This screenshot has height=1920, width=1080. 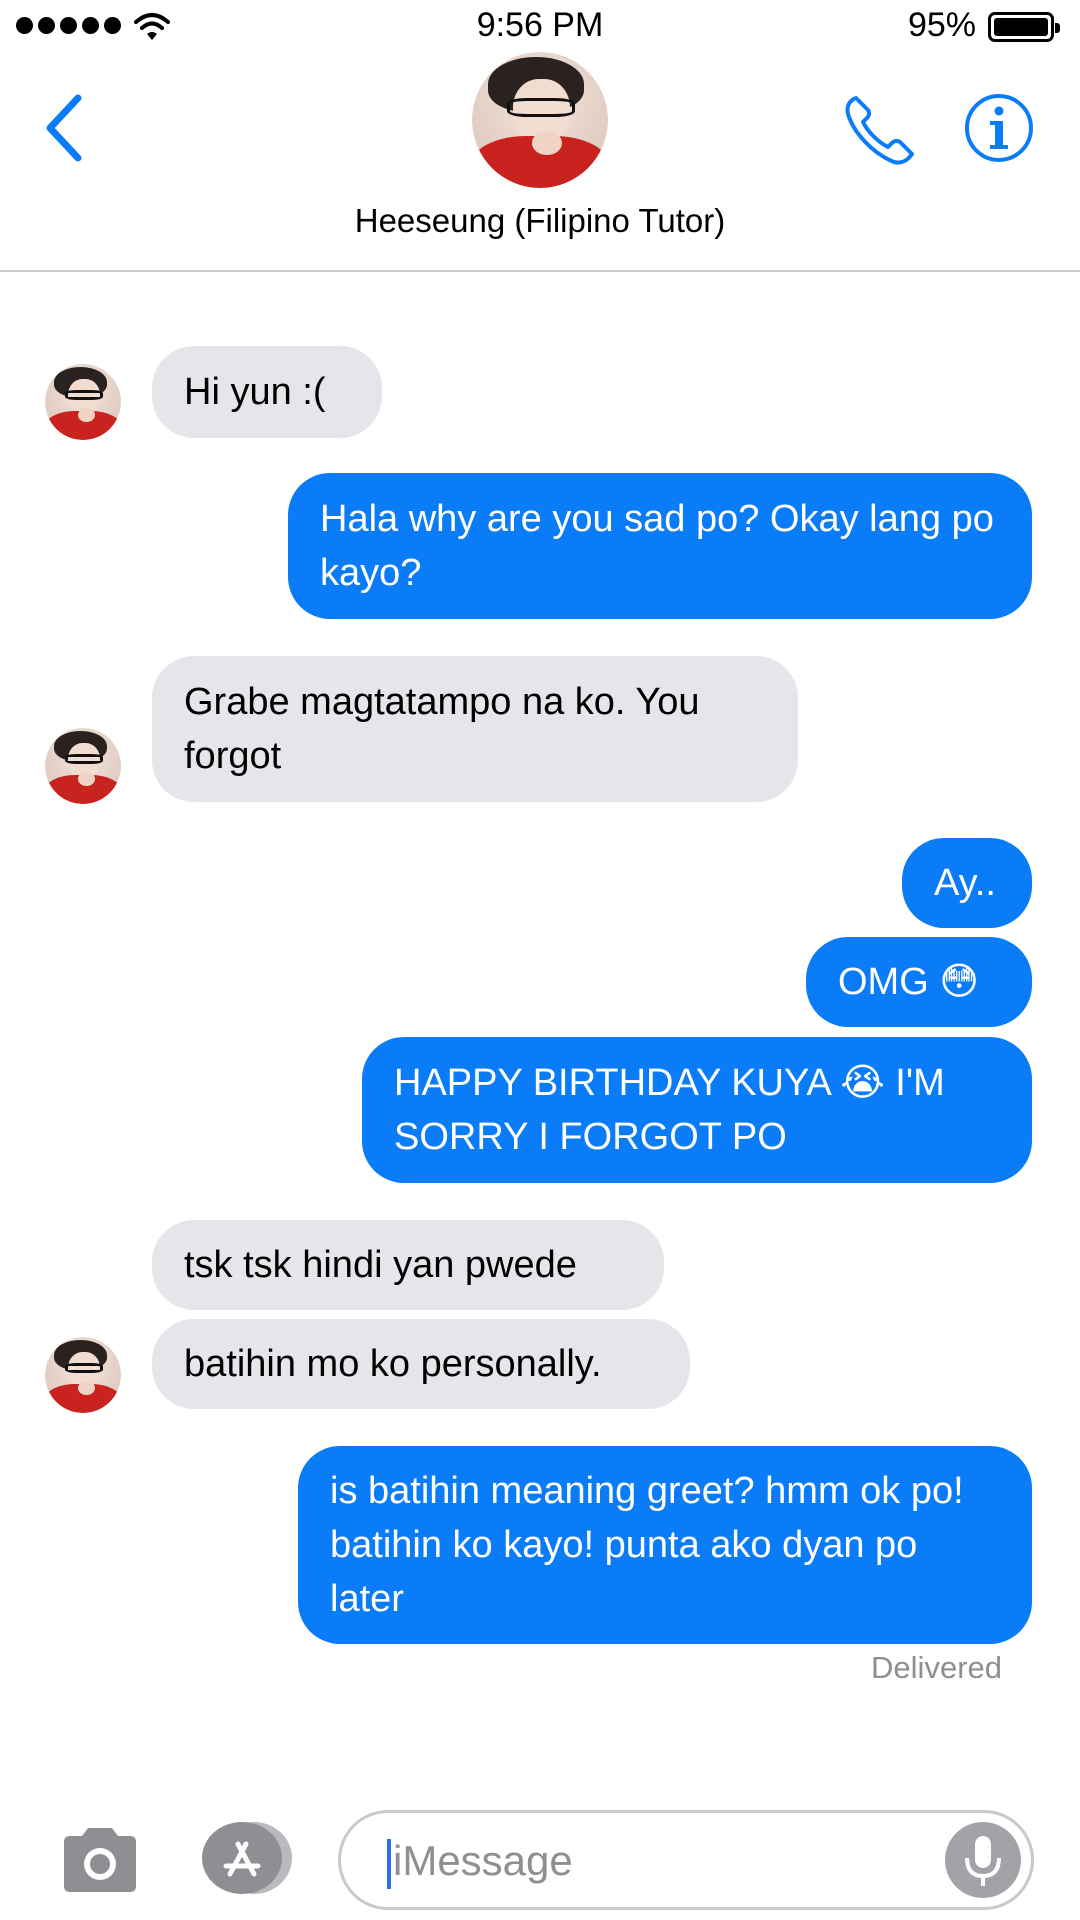 I want to click on phone-icon, so click(x=880, y=130).